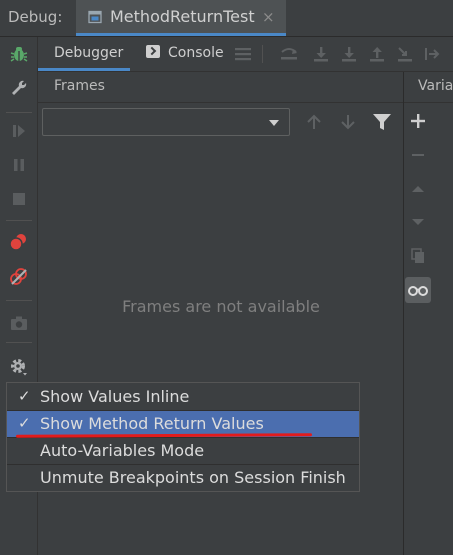  What do you see at coordinates (19, 323) in the screenshot?
I see `camera-icon` at bounding box center [19, 323].